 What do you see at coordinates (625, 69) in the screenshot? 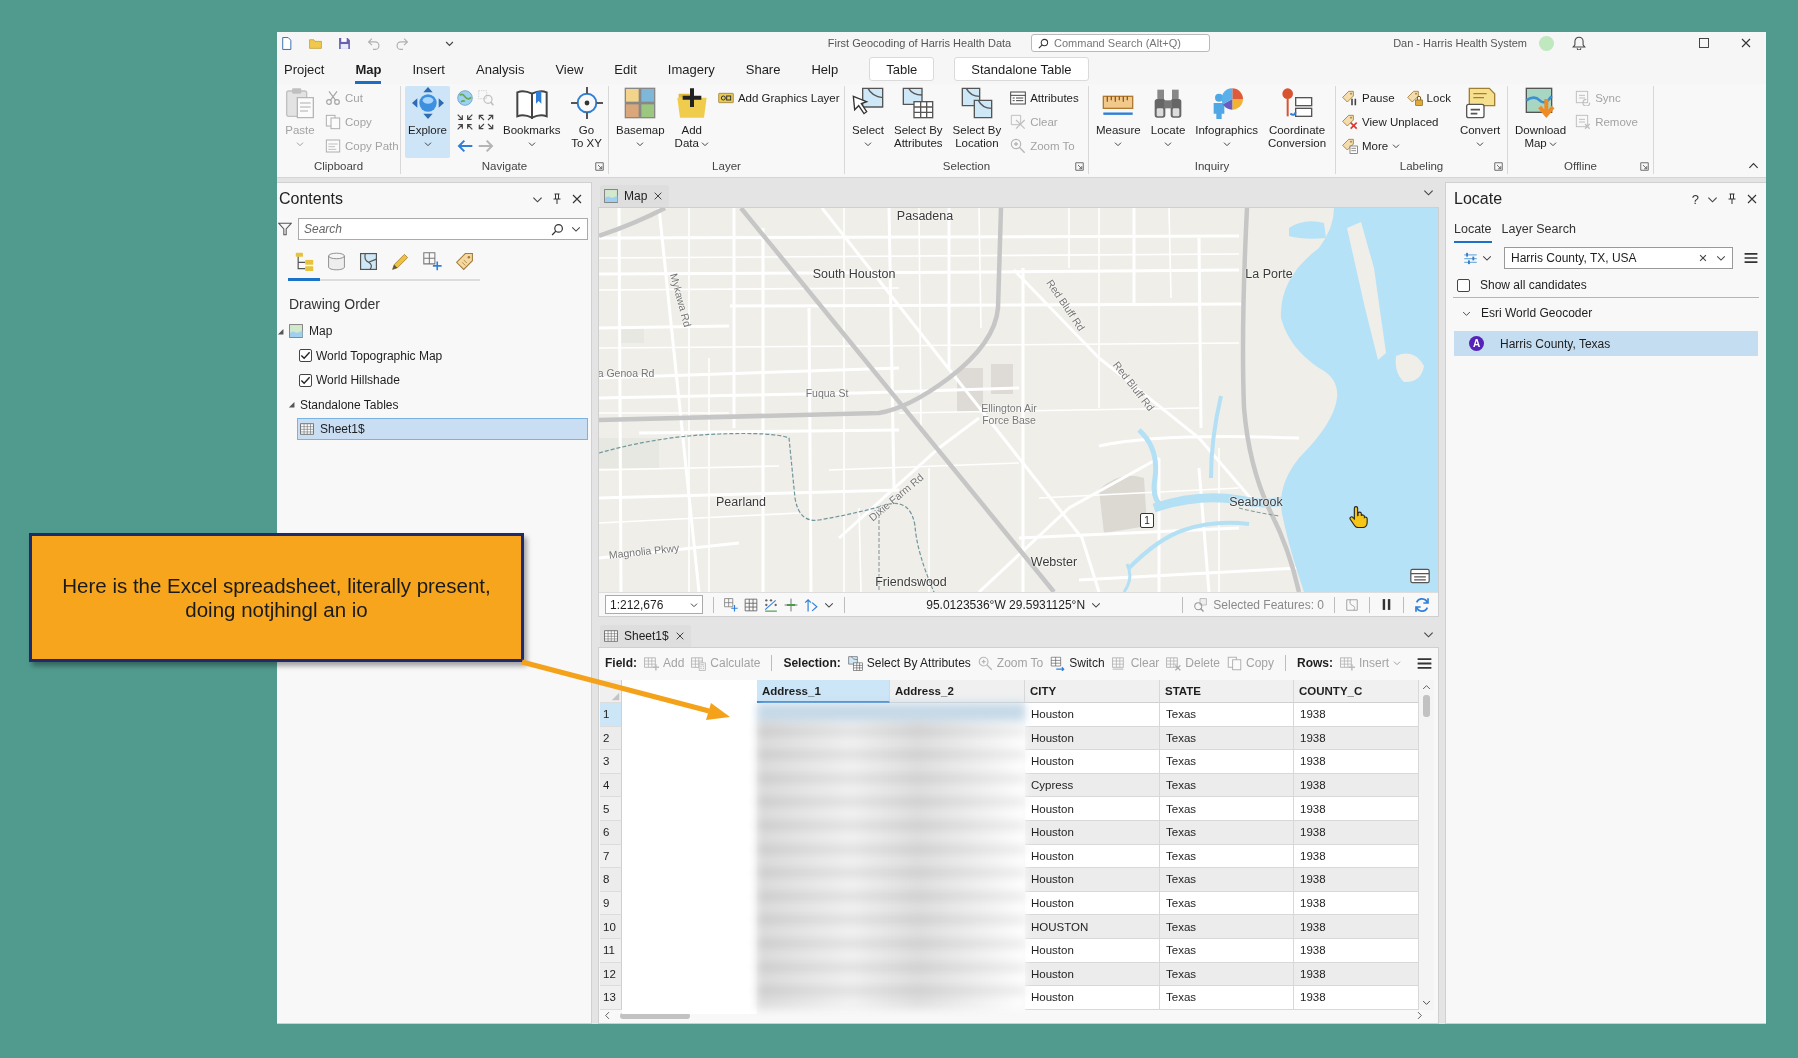
I see `ribbon-tab: Edit` at bounding box center [625, 69].